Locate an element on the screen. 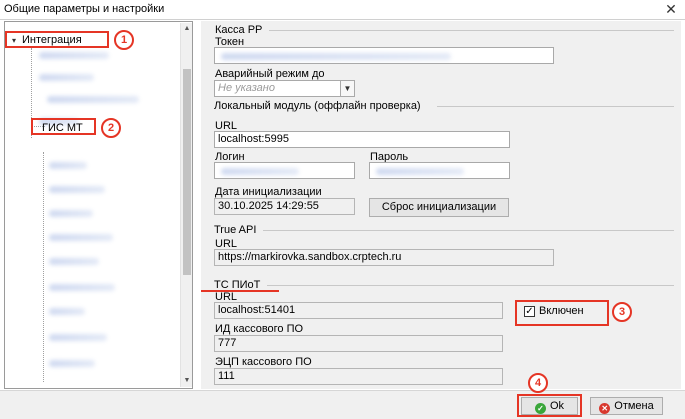  reset-init-button: Сброс инициализации is located at coordinates (439, 207).